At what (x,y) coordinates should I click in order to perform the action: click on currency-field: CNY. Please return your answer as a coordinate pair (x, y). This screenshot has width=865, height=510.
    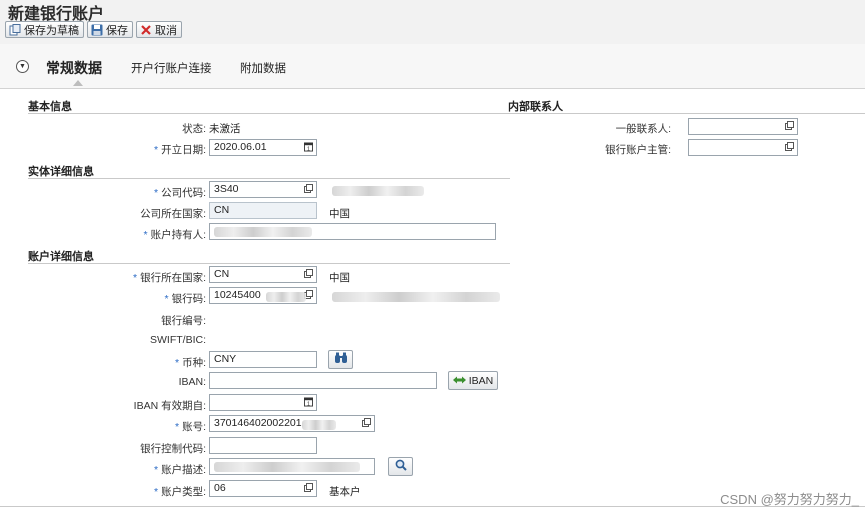
    Looking at the image, I should click on (263, 359).